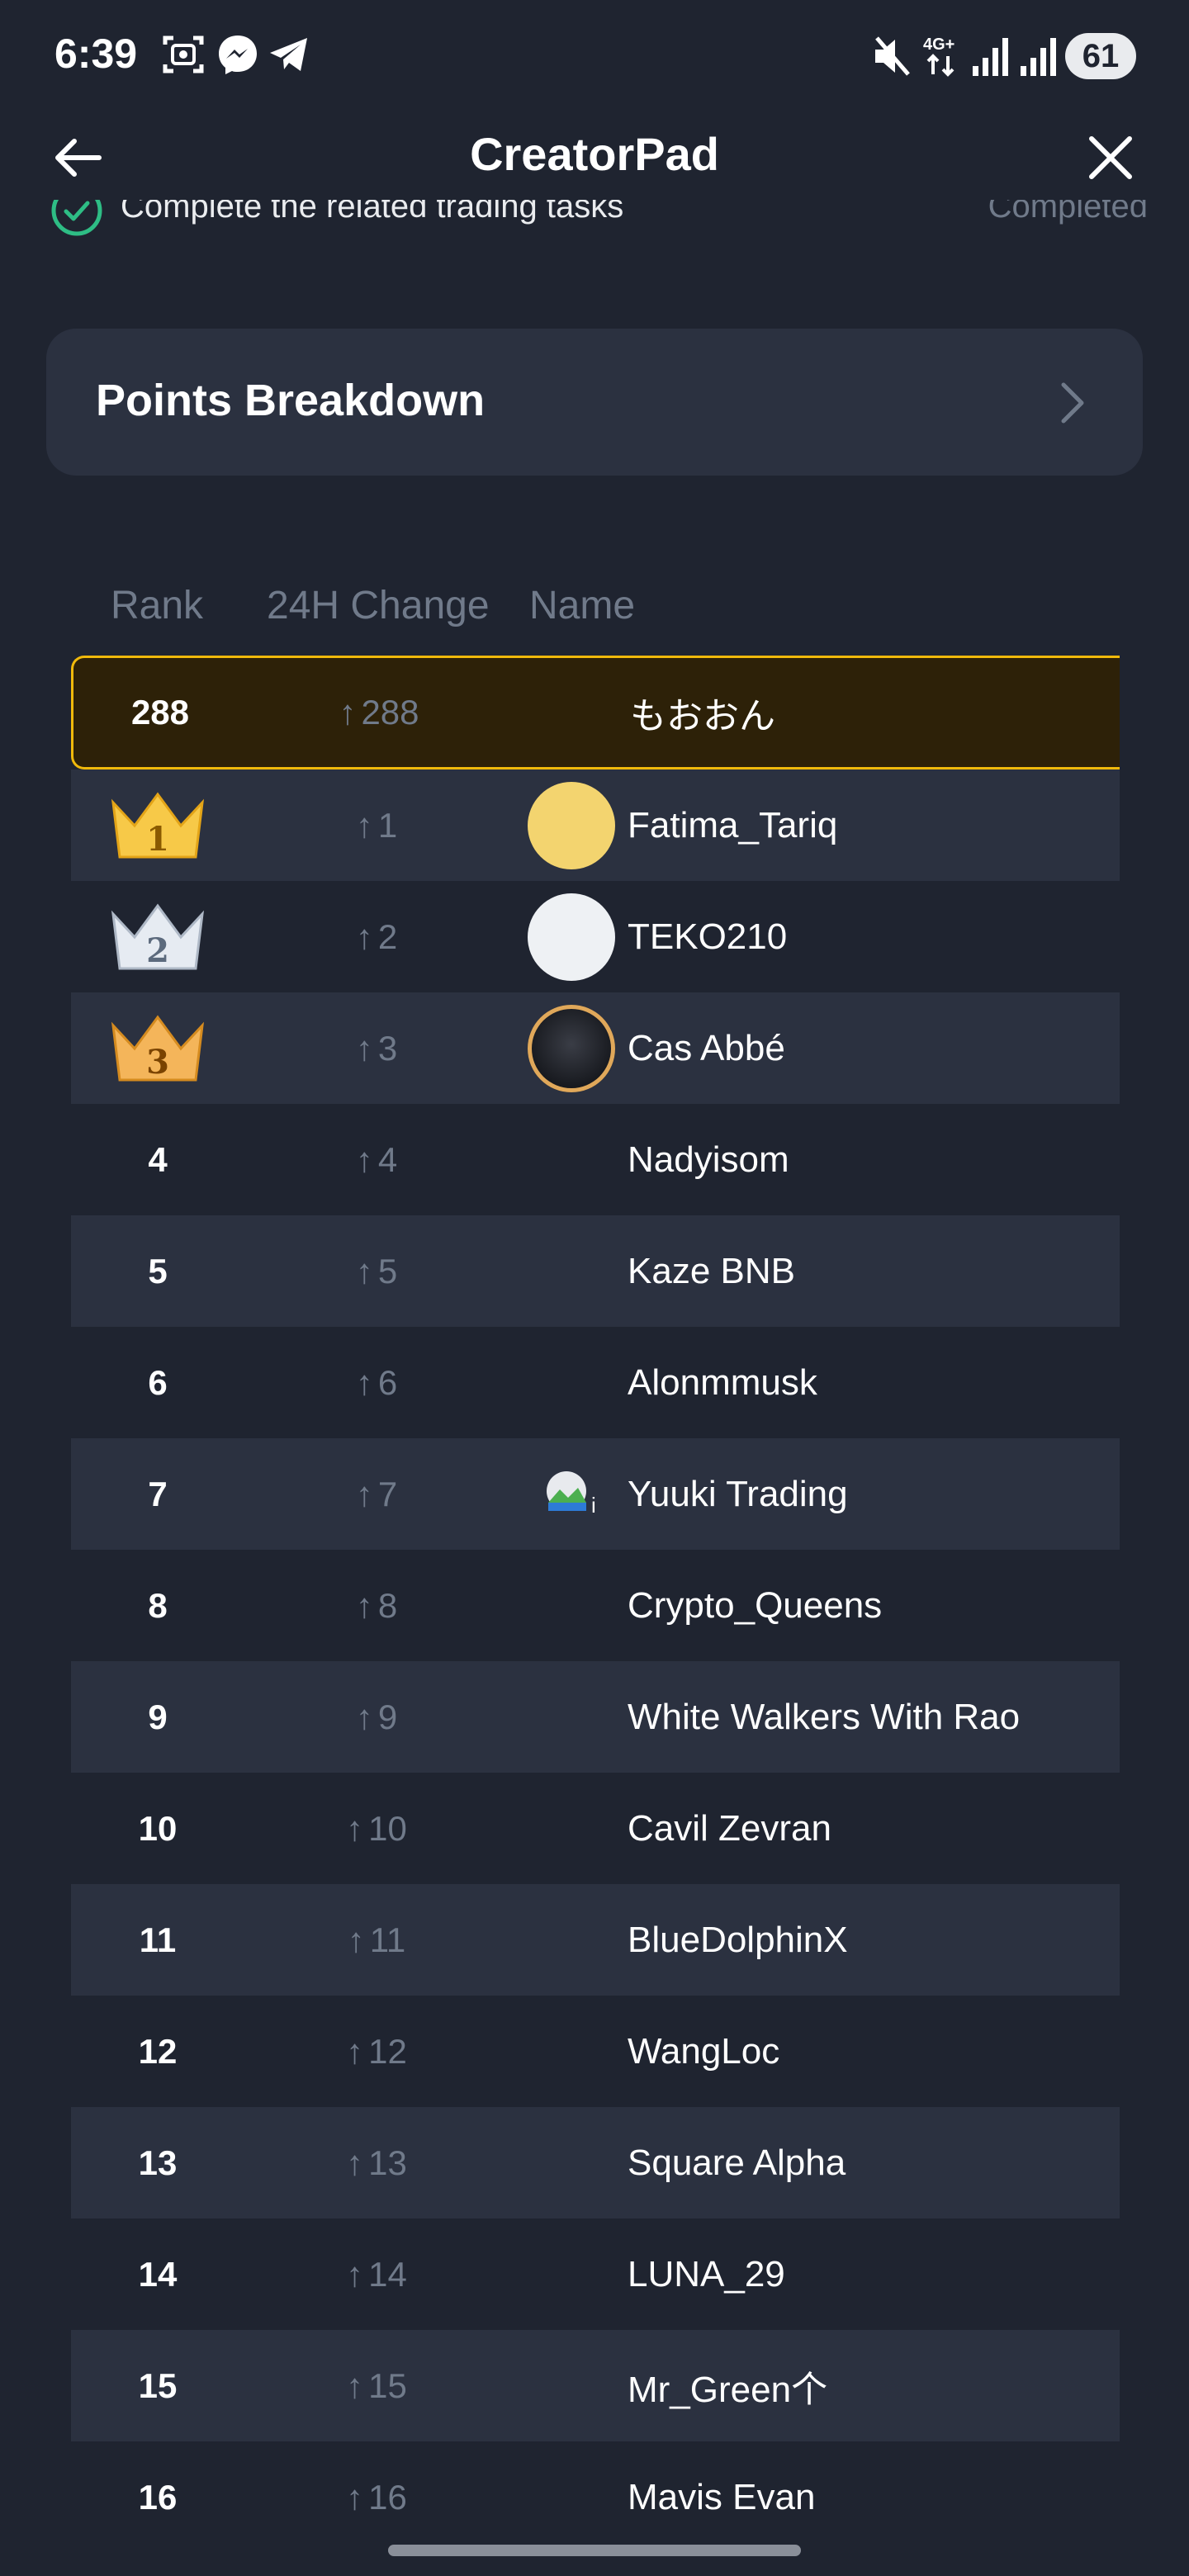  What do you see at coordinates (376, 1493) in the screenshot?
I see `change-value: ↑ 7` at bounding box center [376, 1493].